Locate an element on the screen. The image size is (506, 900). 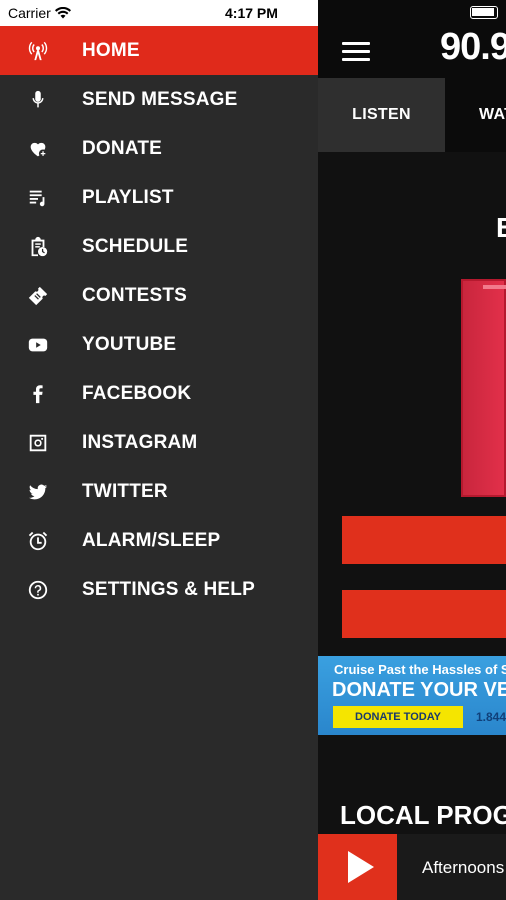
radio-tower-icon is located at coordinates (41, 50).